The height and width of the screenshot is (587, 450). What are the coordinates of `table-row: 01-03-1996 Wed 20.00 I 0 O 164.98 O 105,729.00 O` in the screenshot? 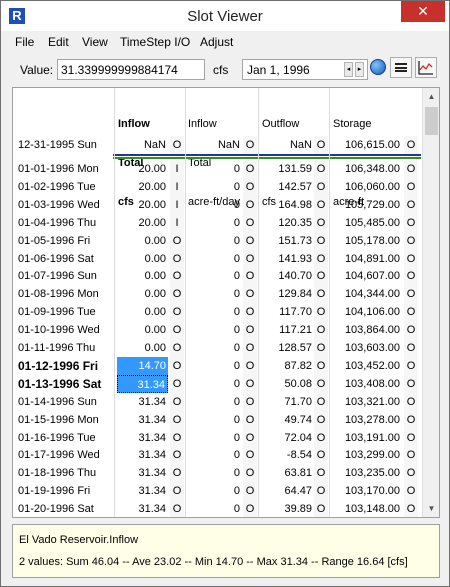 It's located at (218, 204).